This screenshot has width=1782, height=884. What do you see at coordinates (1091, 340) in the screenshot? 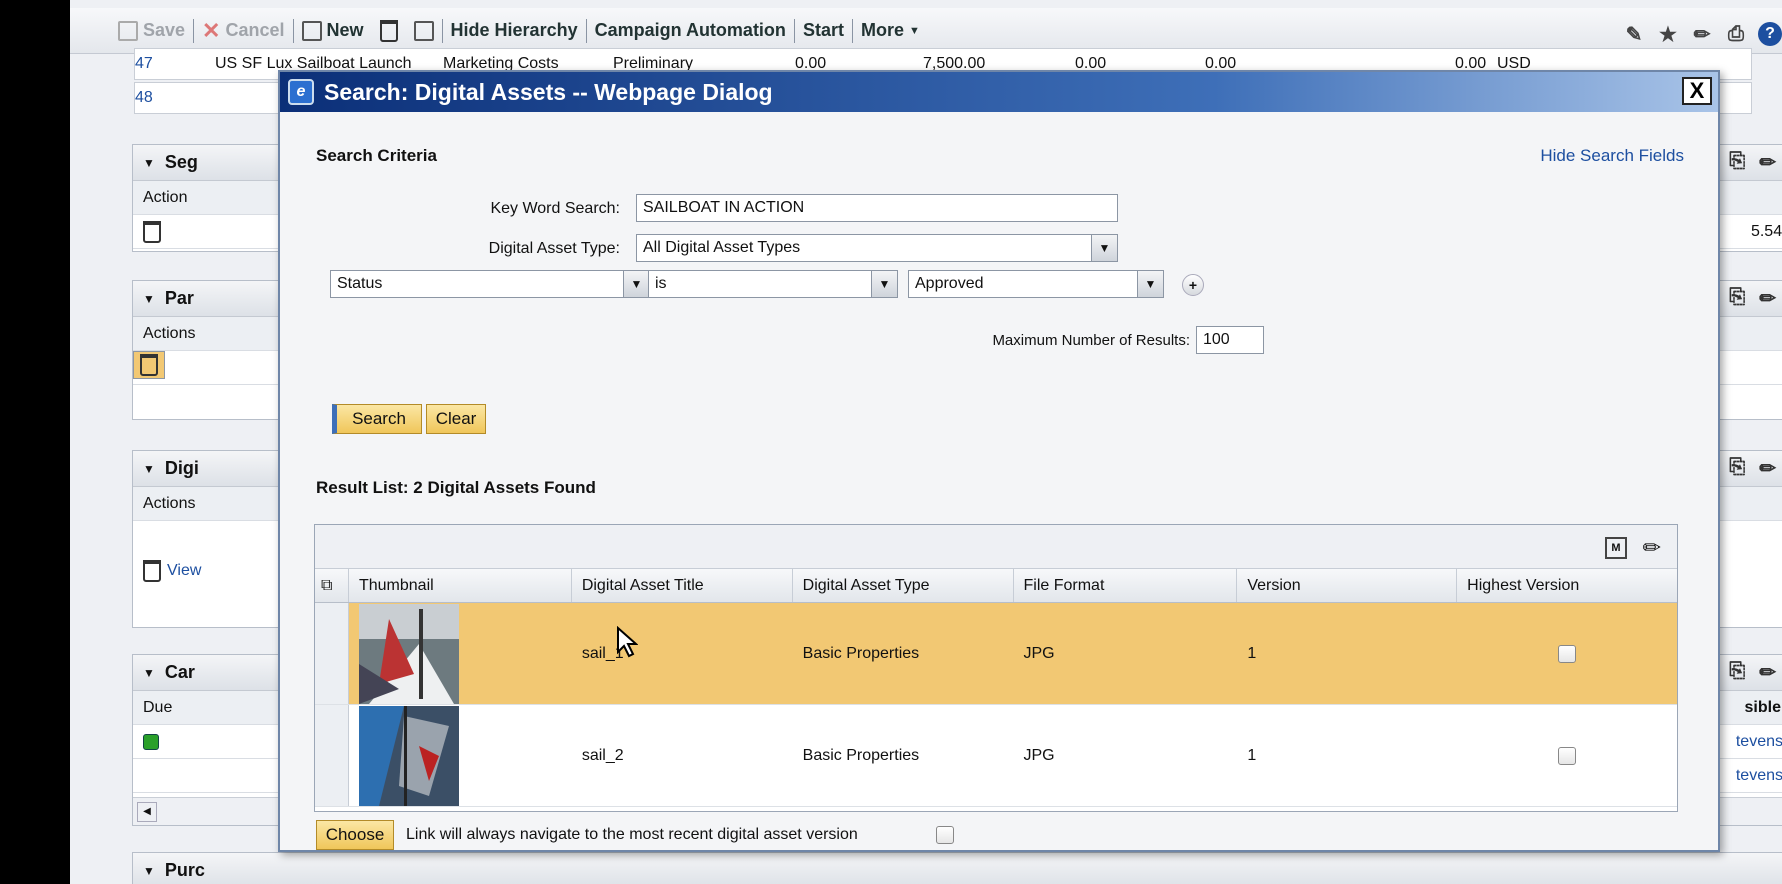
I see `max-results-label: Maximum Number of Results:` at bounding box center [1091, 340].